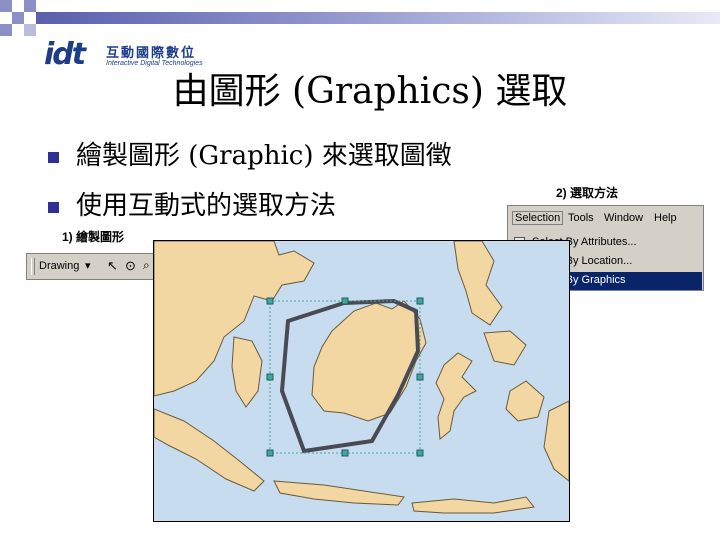 The width and height of the screenshot is (720, 540). Describe the element at coordinates (65, 54) in the screenshot. I see `logo-mark: idt` at that location.